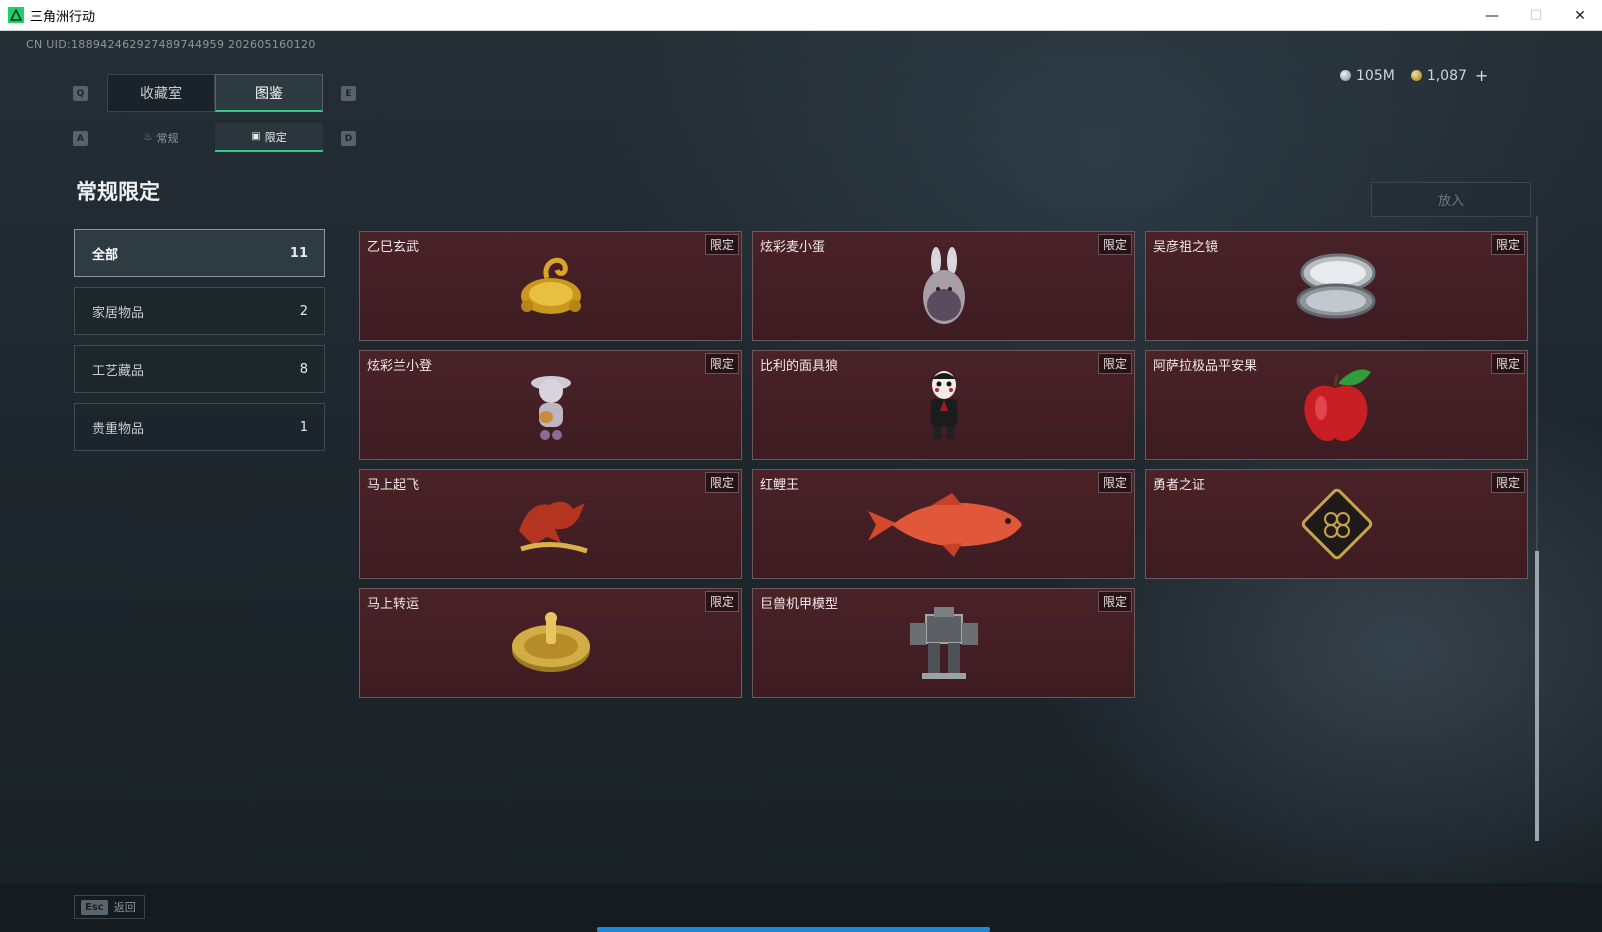  What do you see at coordinates (1375, 75) in the screenshot?
I see `silver-amount: 105M` at bounding box center [1375, 75].